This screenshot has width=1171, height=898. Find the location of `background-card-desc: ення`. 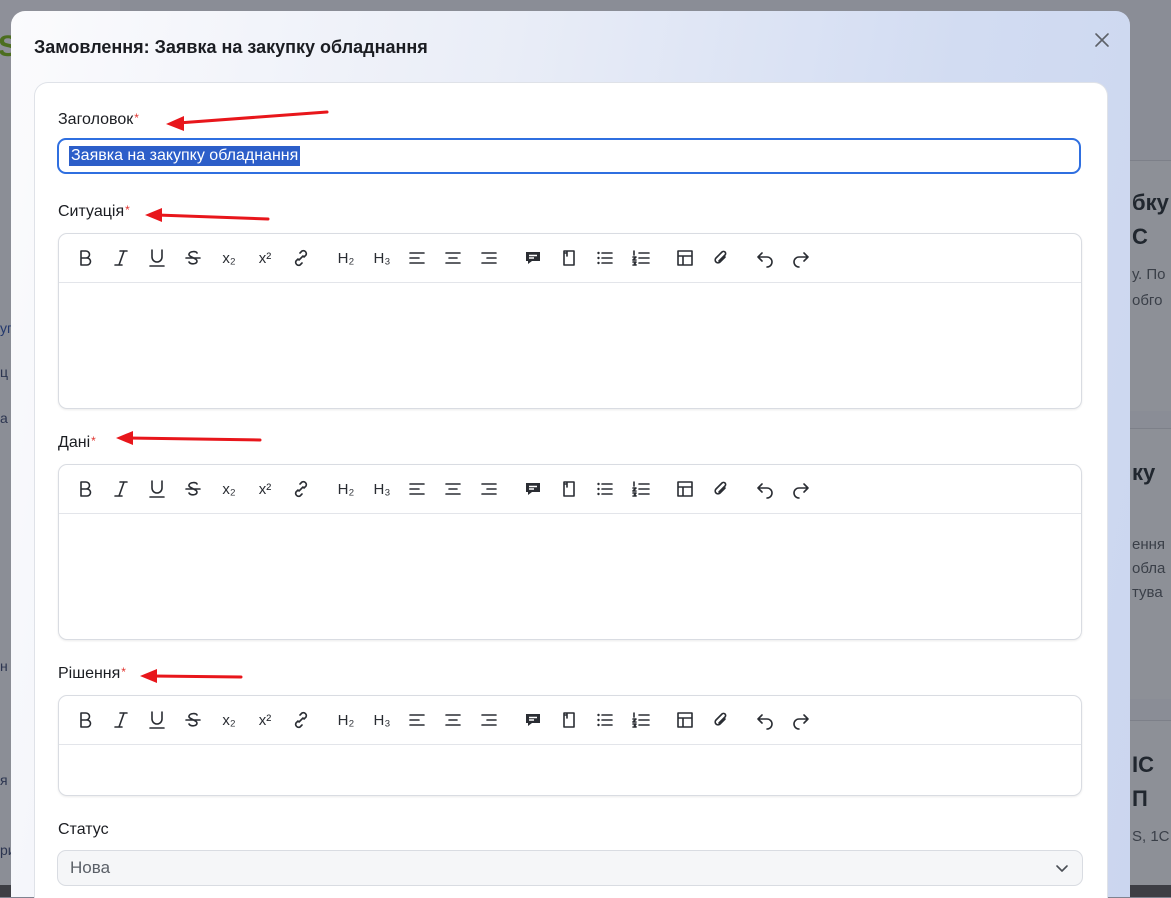

background-card-desc: ення is located at coordinates (1149, 544).